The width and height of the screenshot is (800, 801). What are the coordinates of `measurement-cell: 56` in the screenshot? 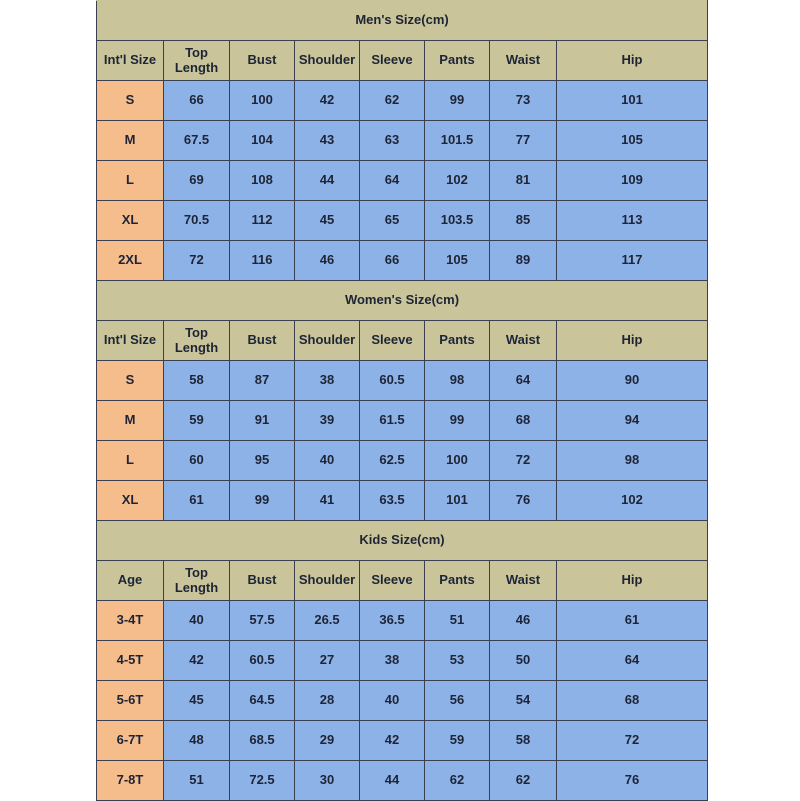 It's located at (457, 700).